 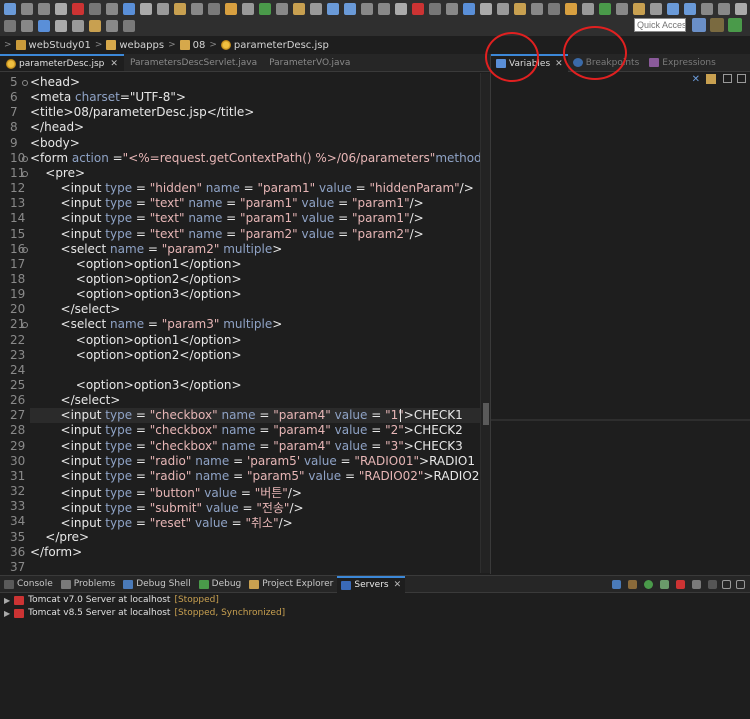 What do you see at coordinates (309, 62) in the screenshot?
I see `tab-parametervo-java: ParameterVO.java` at bounding box center [309, 62].